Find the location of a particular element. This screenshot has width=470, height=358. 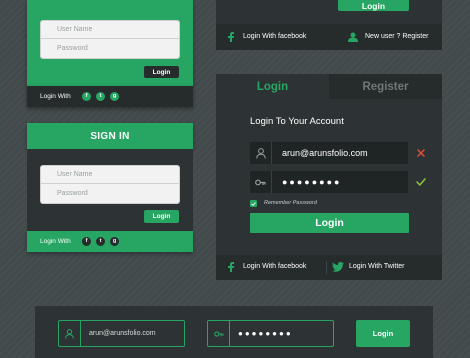

error-x-icon is located at coordinates (421, 153).